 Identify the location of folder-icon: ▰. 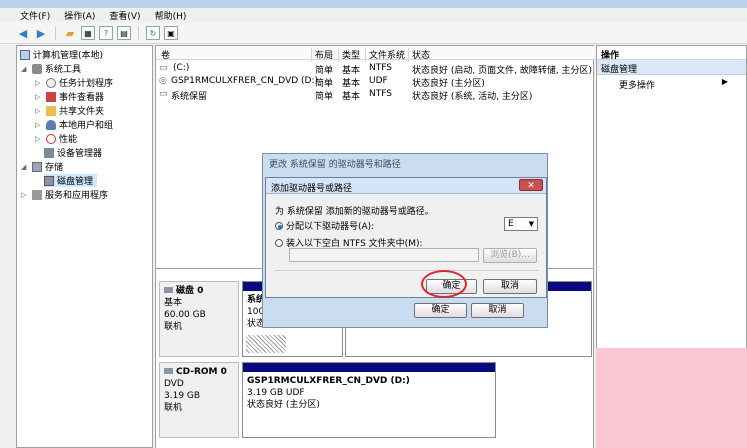
(70, 33).